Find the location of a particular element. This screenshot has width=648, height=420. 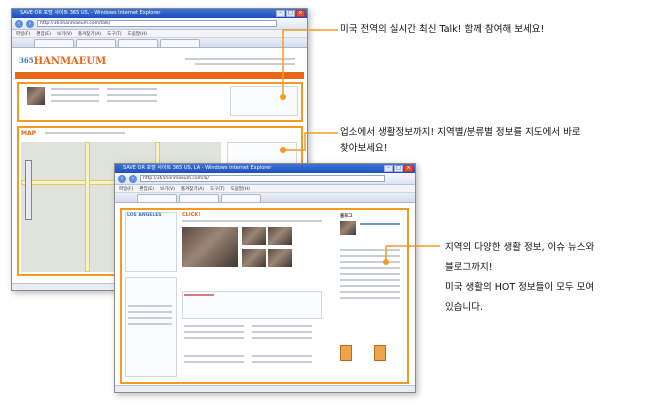

callout-connectors is located at coordinates (361, 145).